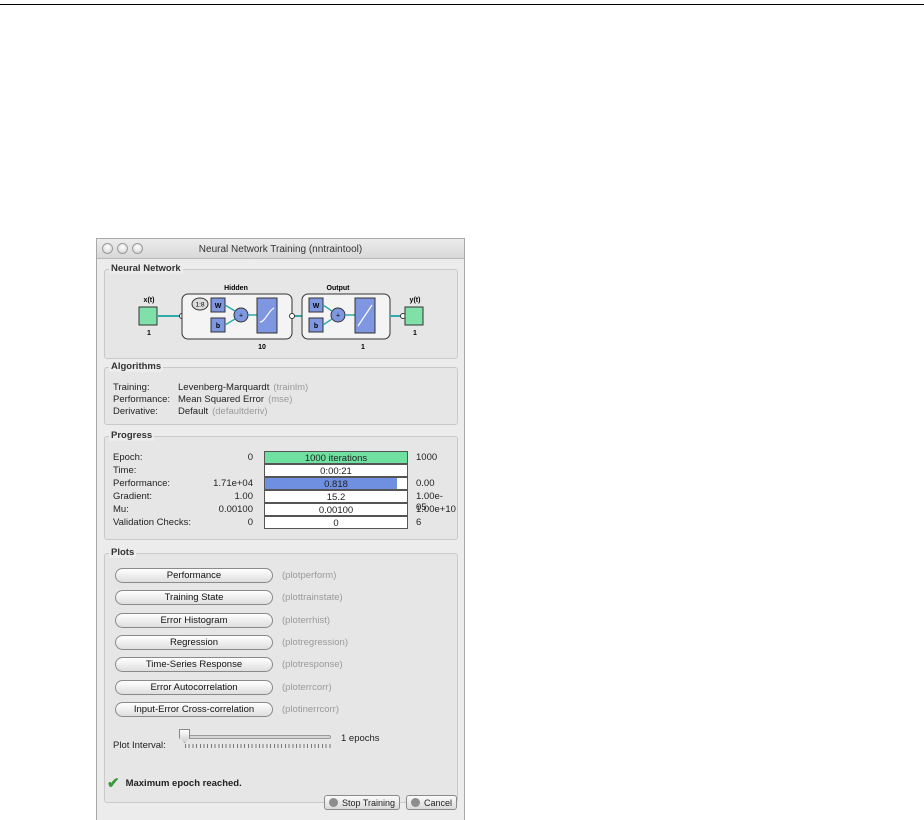  I want to click on progress-end: 0.00, so click(425, 483).